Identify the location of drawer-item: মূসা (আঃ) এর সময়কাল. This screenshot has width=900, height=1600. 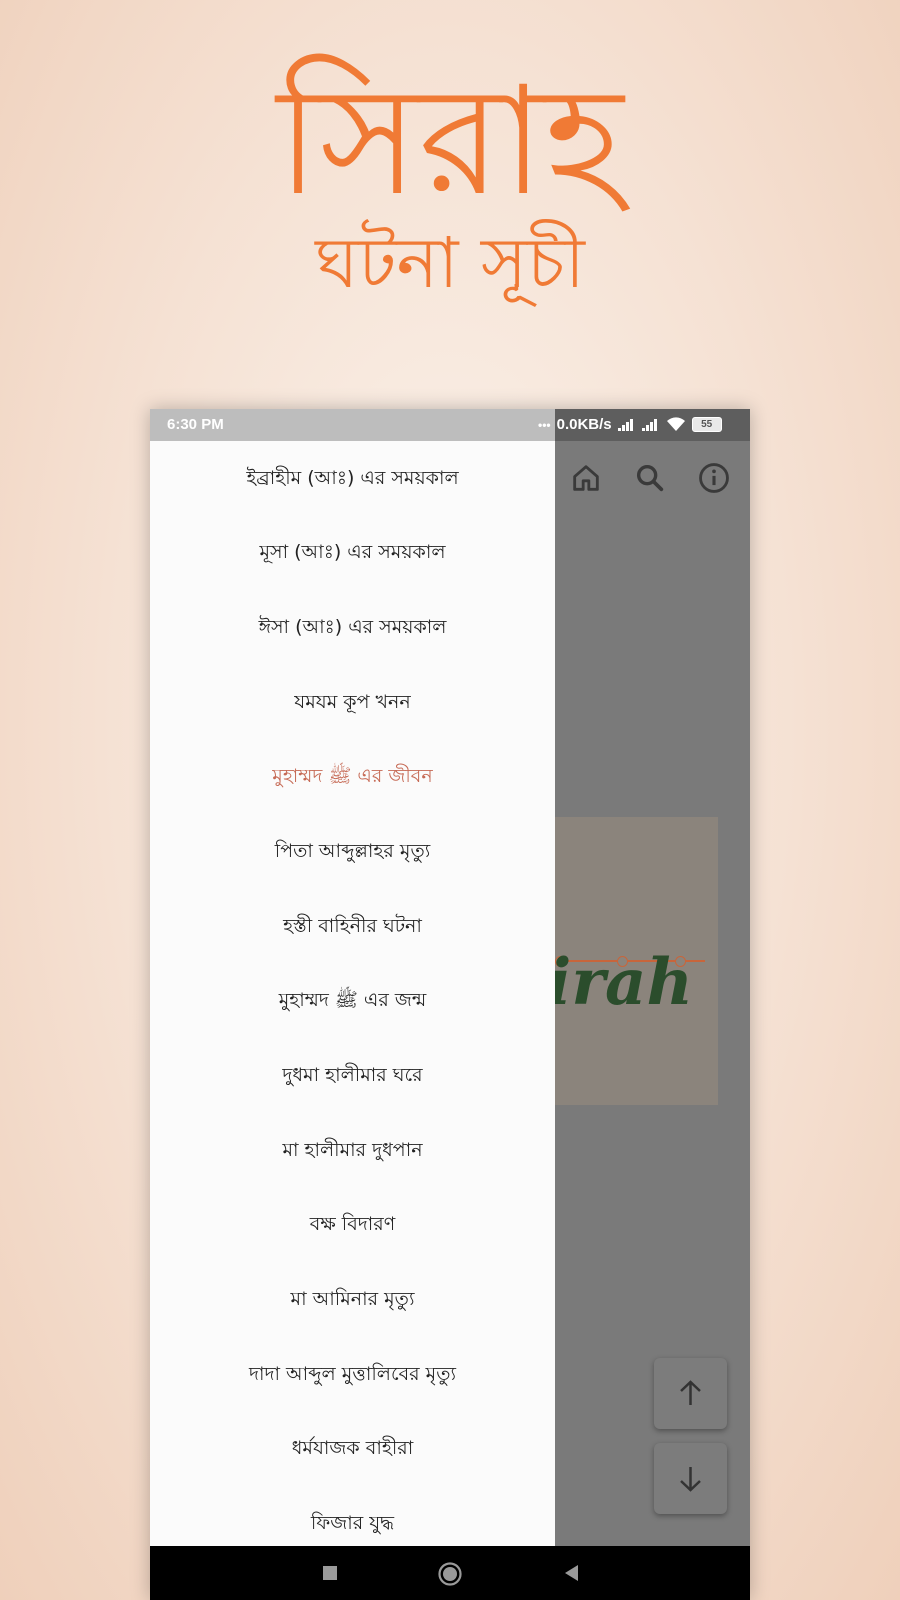
(352, 552).